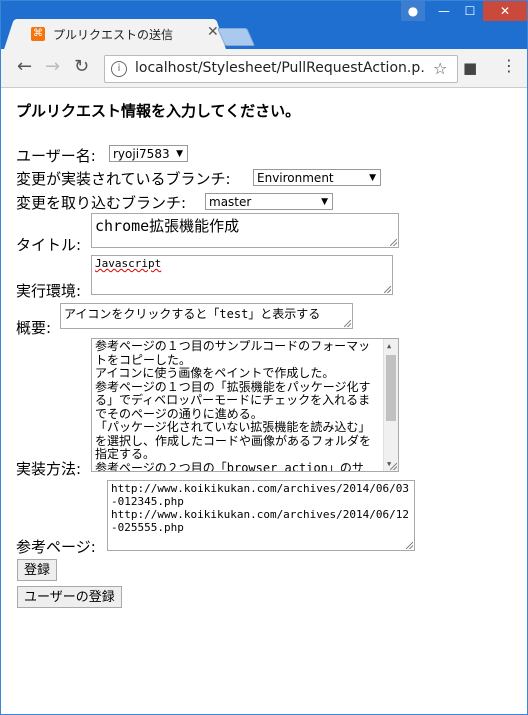 Image resolution: width=528 pixels, height=715 pixels. I want to click on impl-label: 実装方法:, so click(49, 469).